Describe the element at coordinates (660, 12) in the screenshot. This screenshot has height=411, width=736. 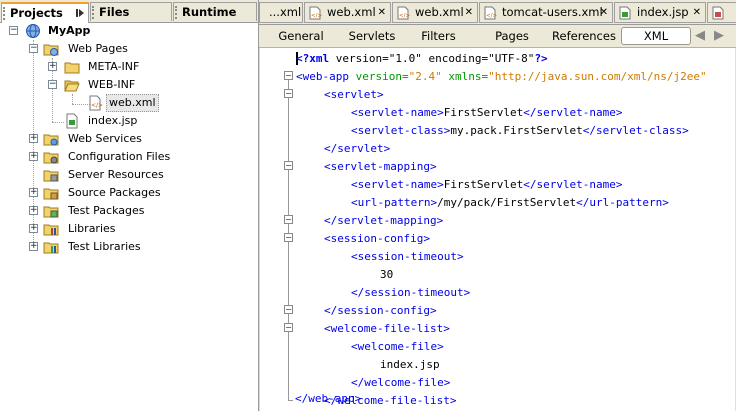
I see `doc-tab-index-jsp: index.jsp ✕` at that location.